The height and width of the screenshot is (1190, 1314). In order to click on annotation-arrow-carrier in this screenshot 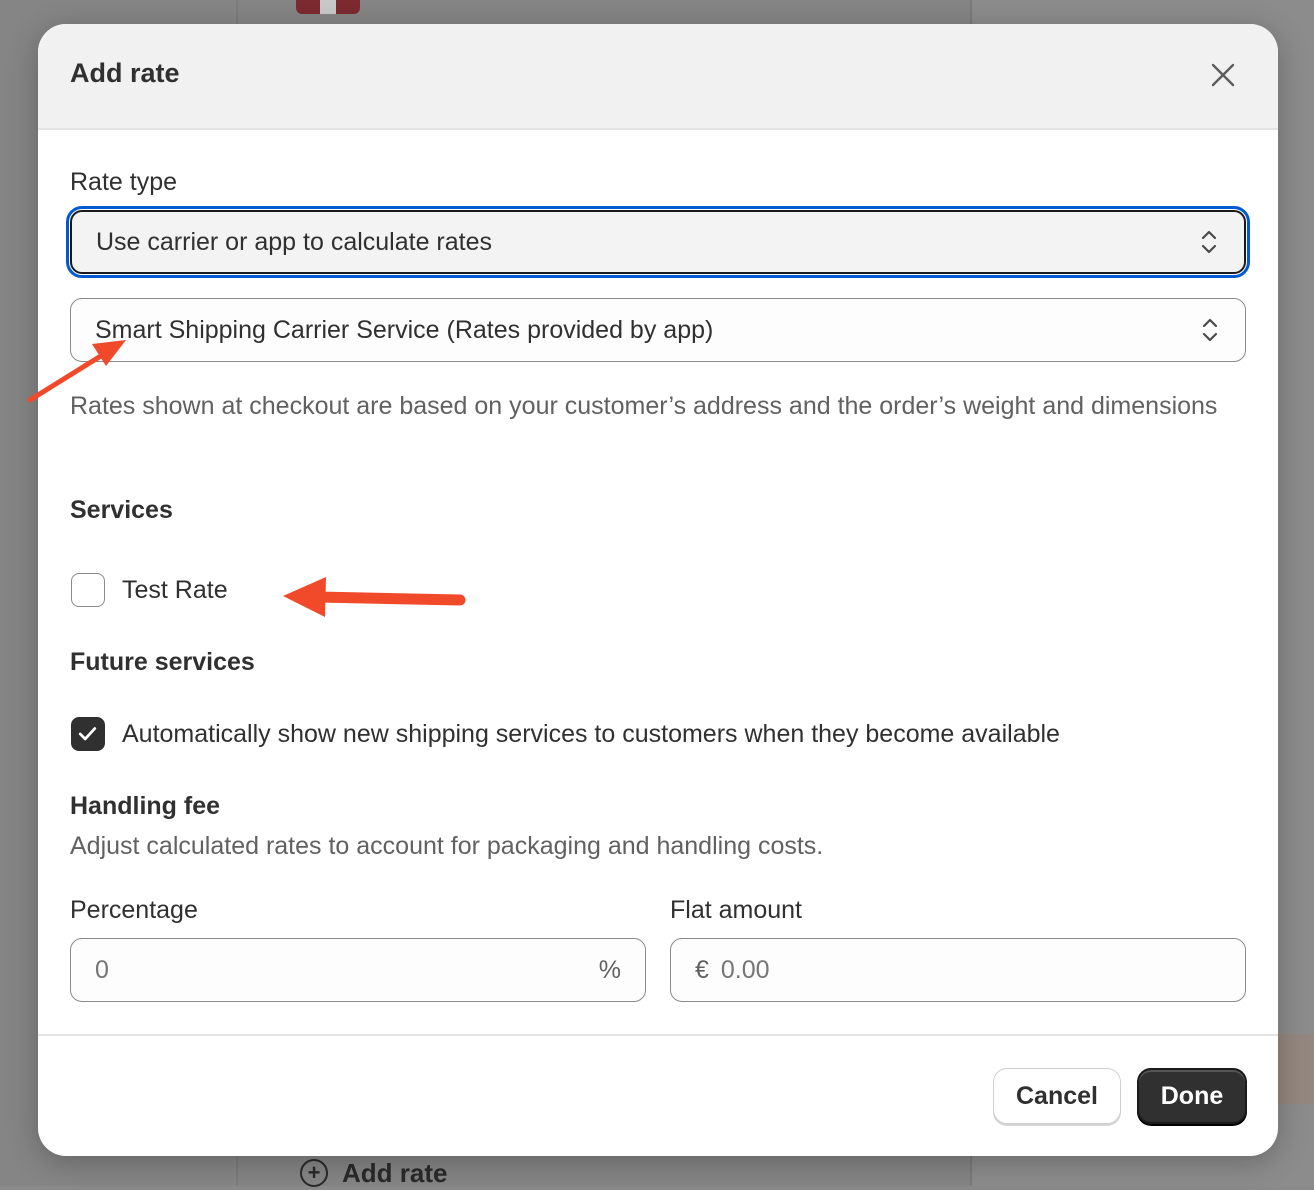, I will do `click(78, 370)`.